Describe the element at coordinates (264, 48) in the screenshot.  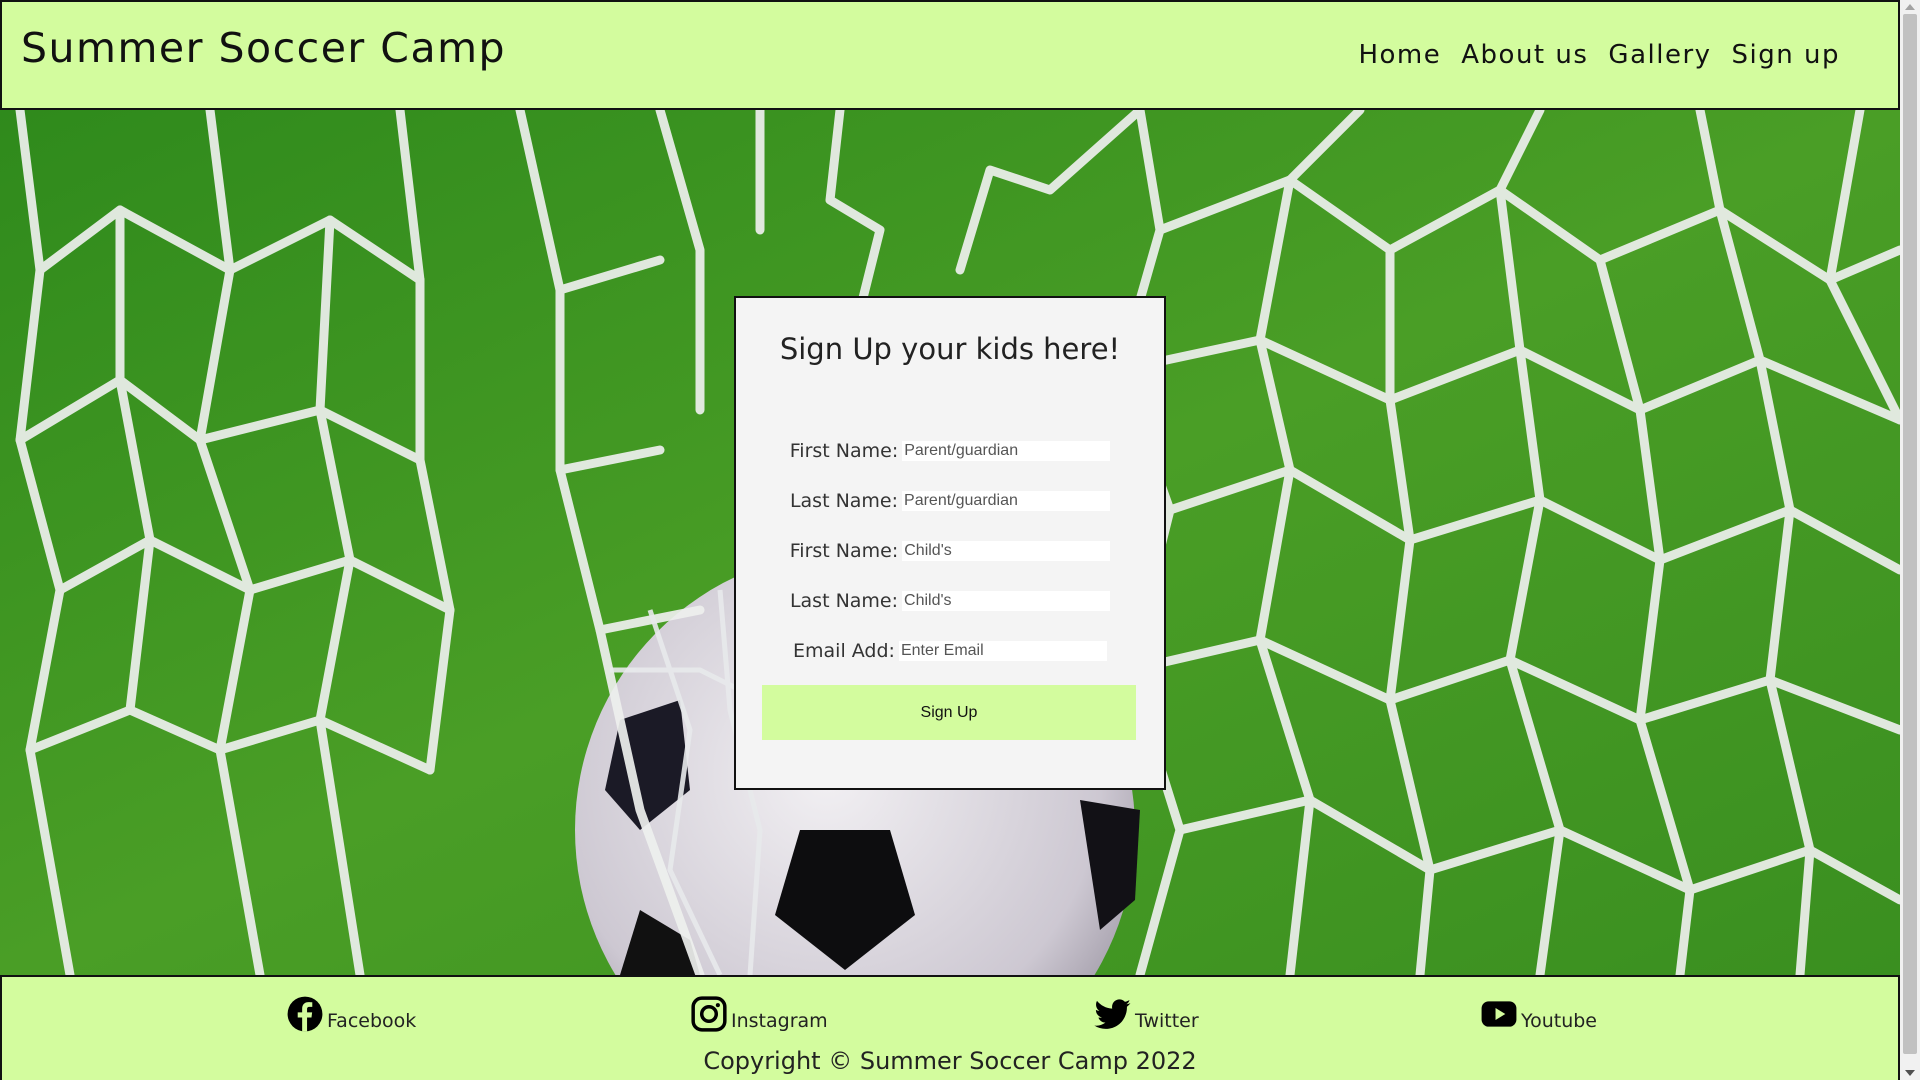
I see `site-title: Summer Soccer Camp` at that location.